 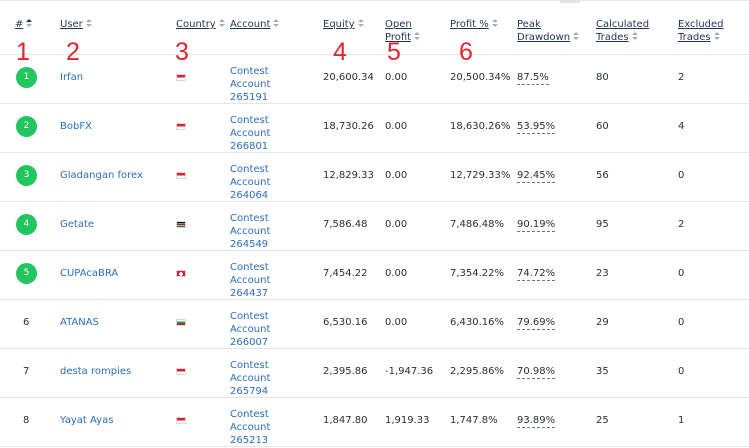 What do you see at coordinates (480, 126) in the screenshot?
I see `profit-pct-value: 18,630.26%` at bounding box center [480, 126].